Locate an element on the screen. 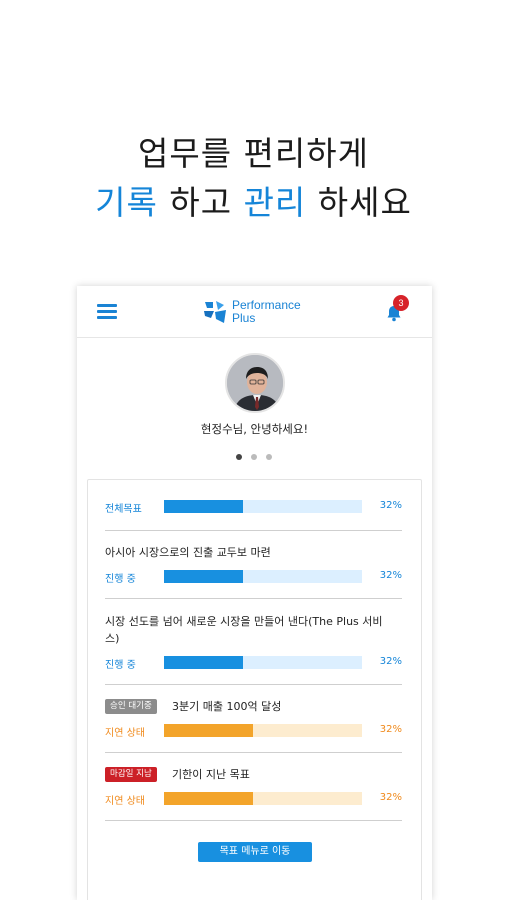 The image size is (507, 900). notification-count-badge: 3 is located at coordinates (401, 303).